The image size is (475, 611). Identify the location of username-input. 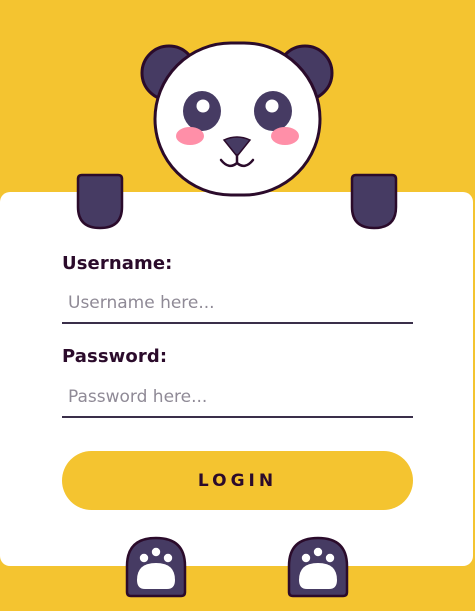
(237, 304).